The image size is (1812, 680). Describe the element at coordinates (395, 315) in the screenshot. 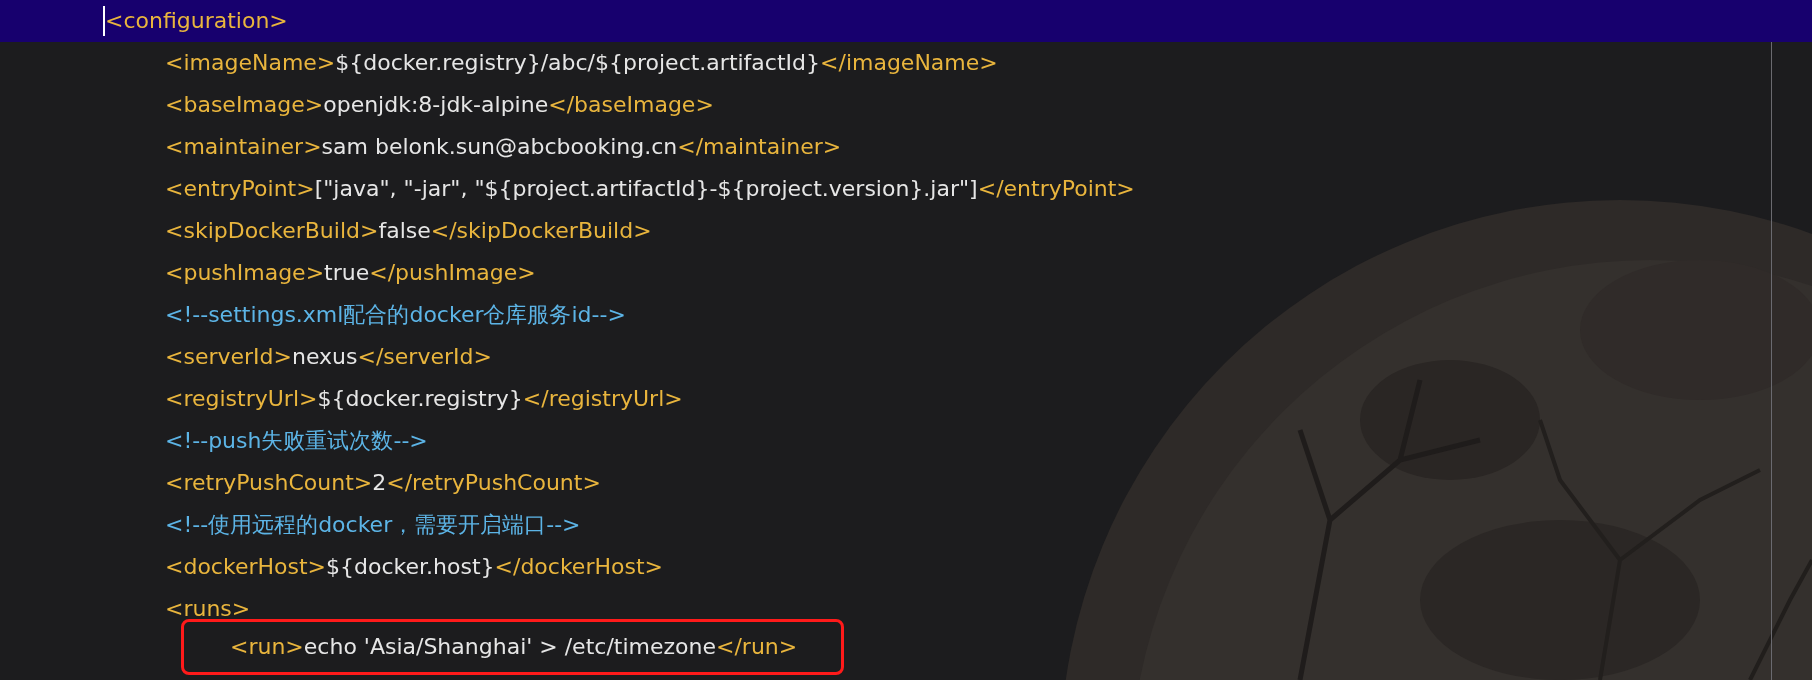

I see `code-line: <!--settings.xml配合的docker仓库服务id-->` at that location.